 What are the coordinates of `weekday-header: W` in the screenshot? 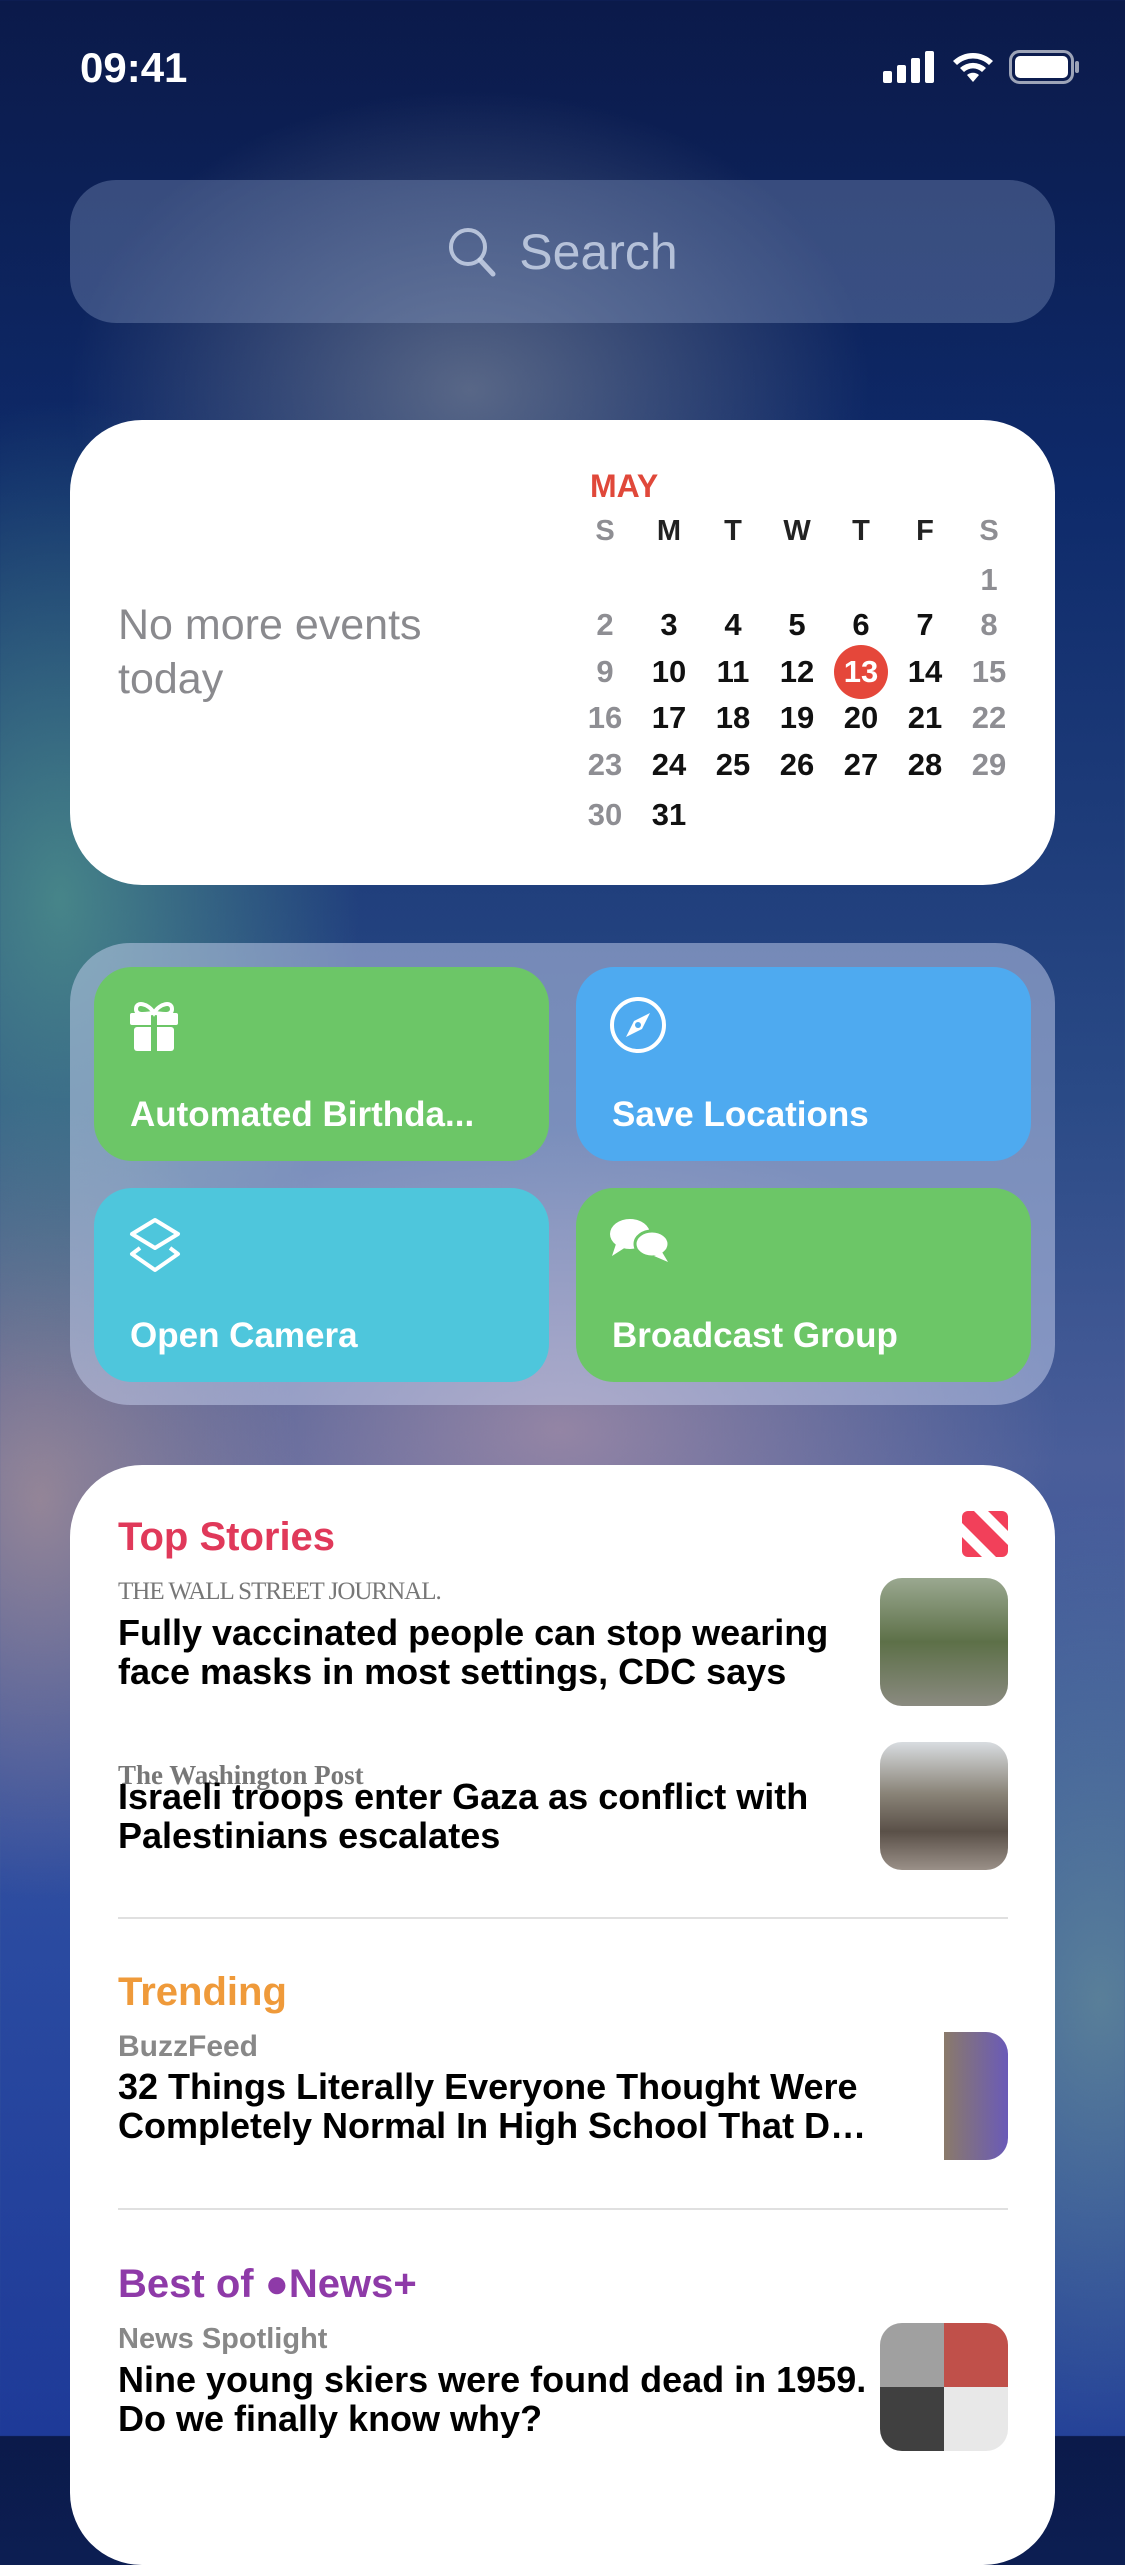 It's located at (797, 531).